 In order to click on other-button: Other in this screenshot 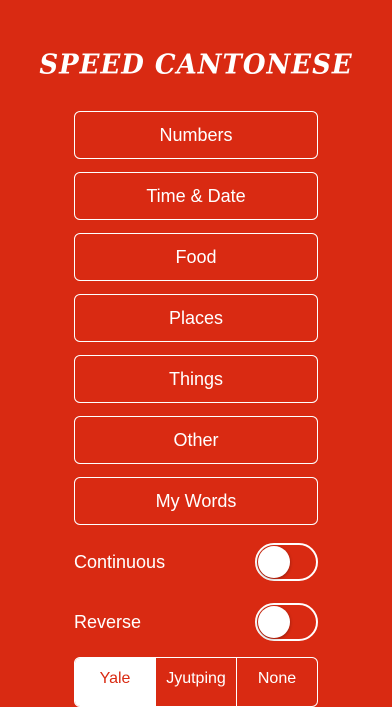, I will do `click(196, 440)`.